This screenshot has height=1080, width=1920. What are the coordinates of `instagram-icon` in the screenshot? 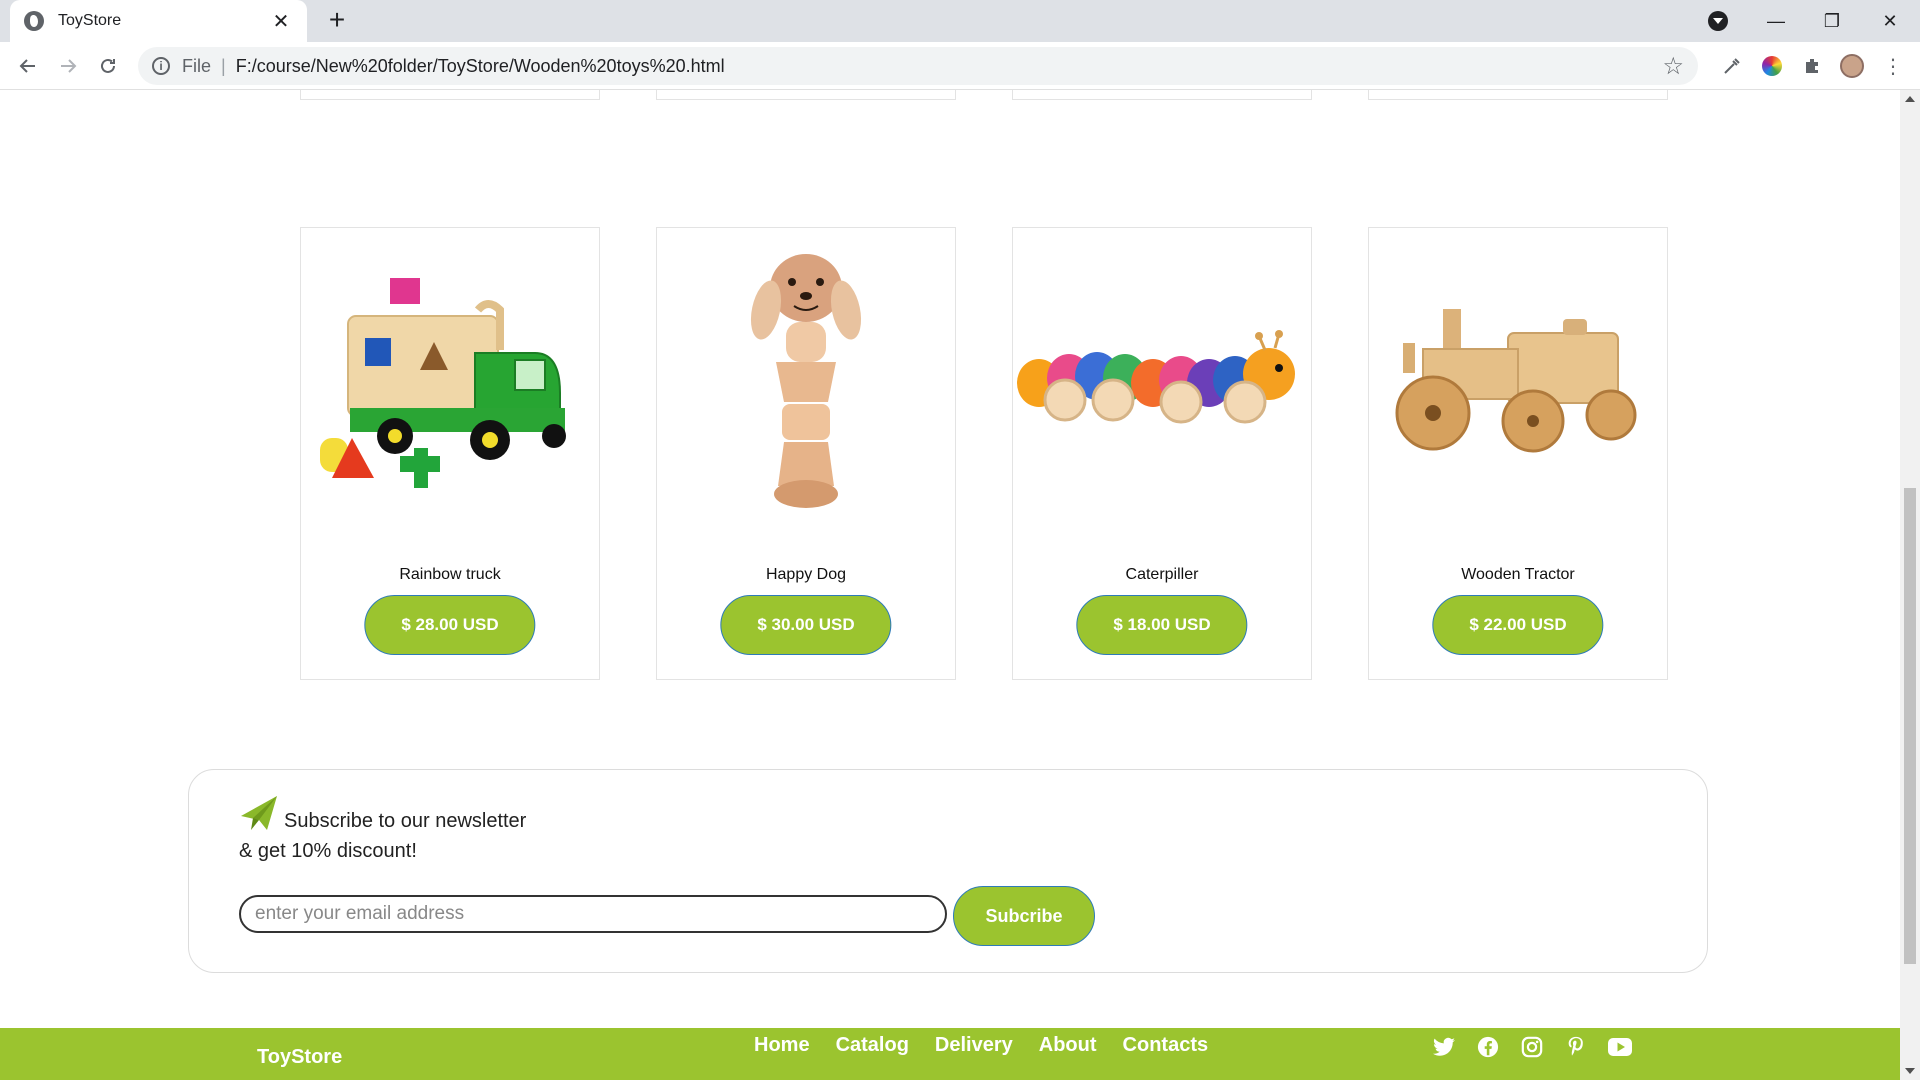 It's located at (1532, 1047).